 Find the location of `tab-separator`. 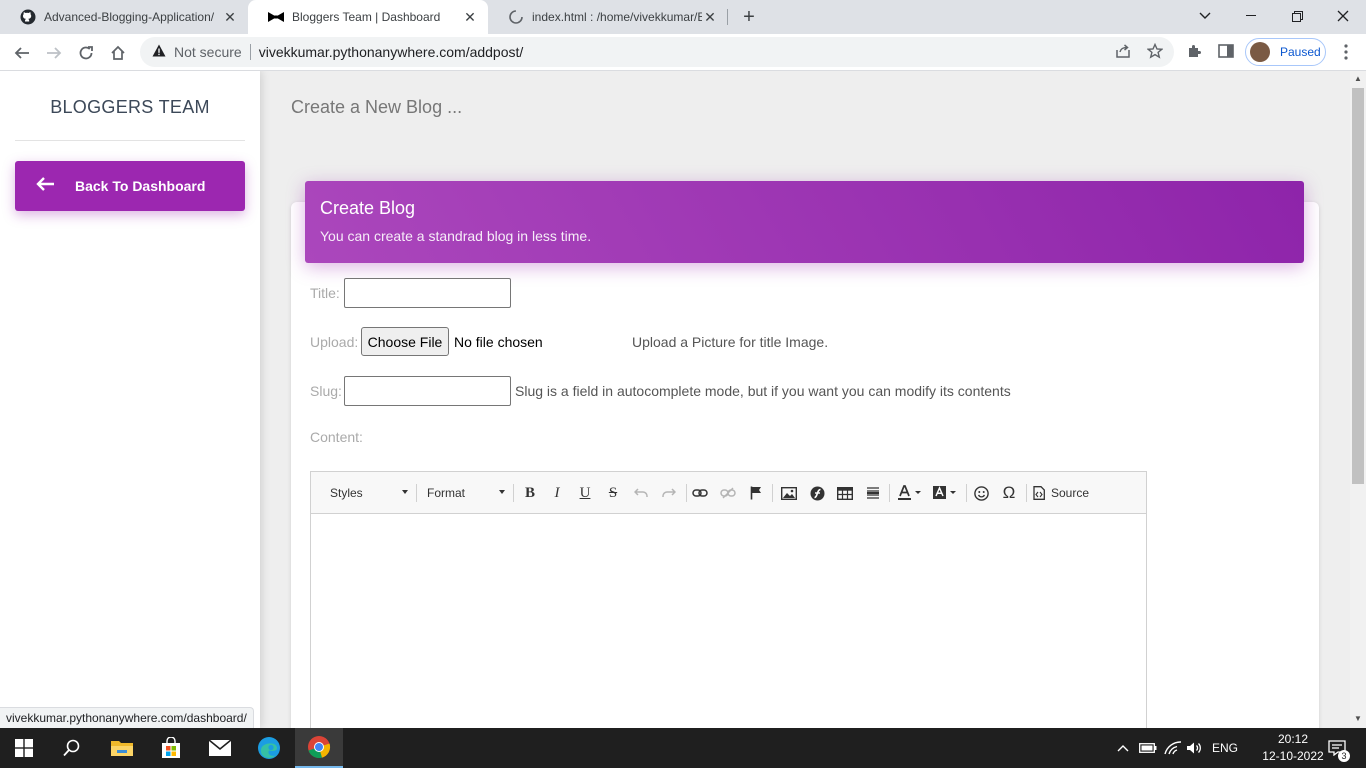

tab-separator is located at coordinates (727, 17).